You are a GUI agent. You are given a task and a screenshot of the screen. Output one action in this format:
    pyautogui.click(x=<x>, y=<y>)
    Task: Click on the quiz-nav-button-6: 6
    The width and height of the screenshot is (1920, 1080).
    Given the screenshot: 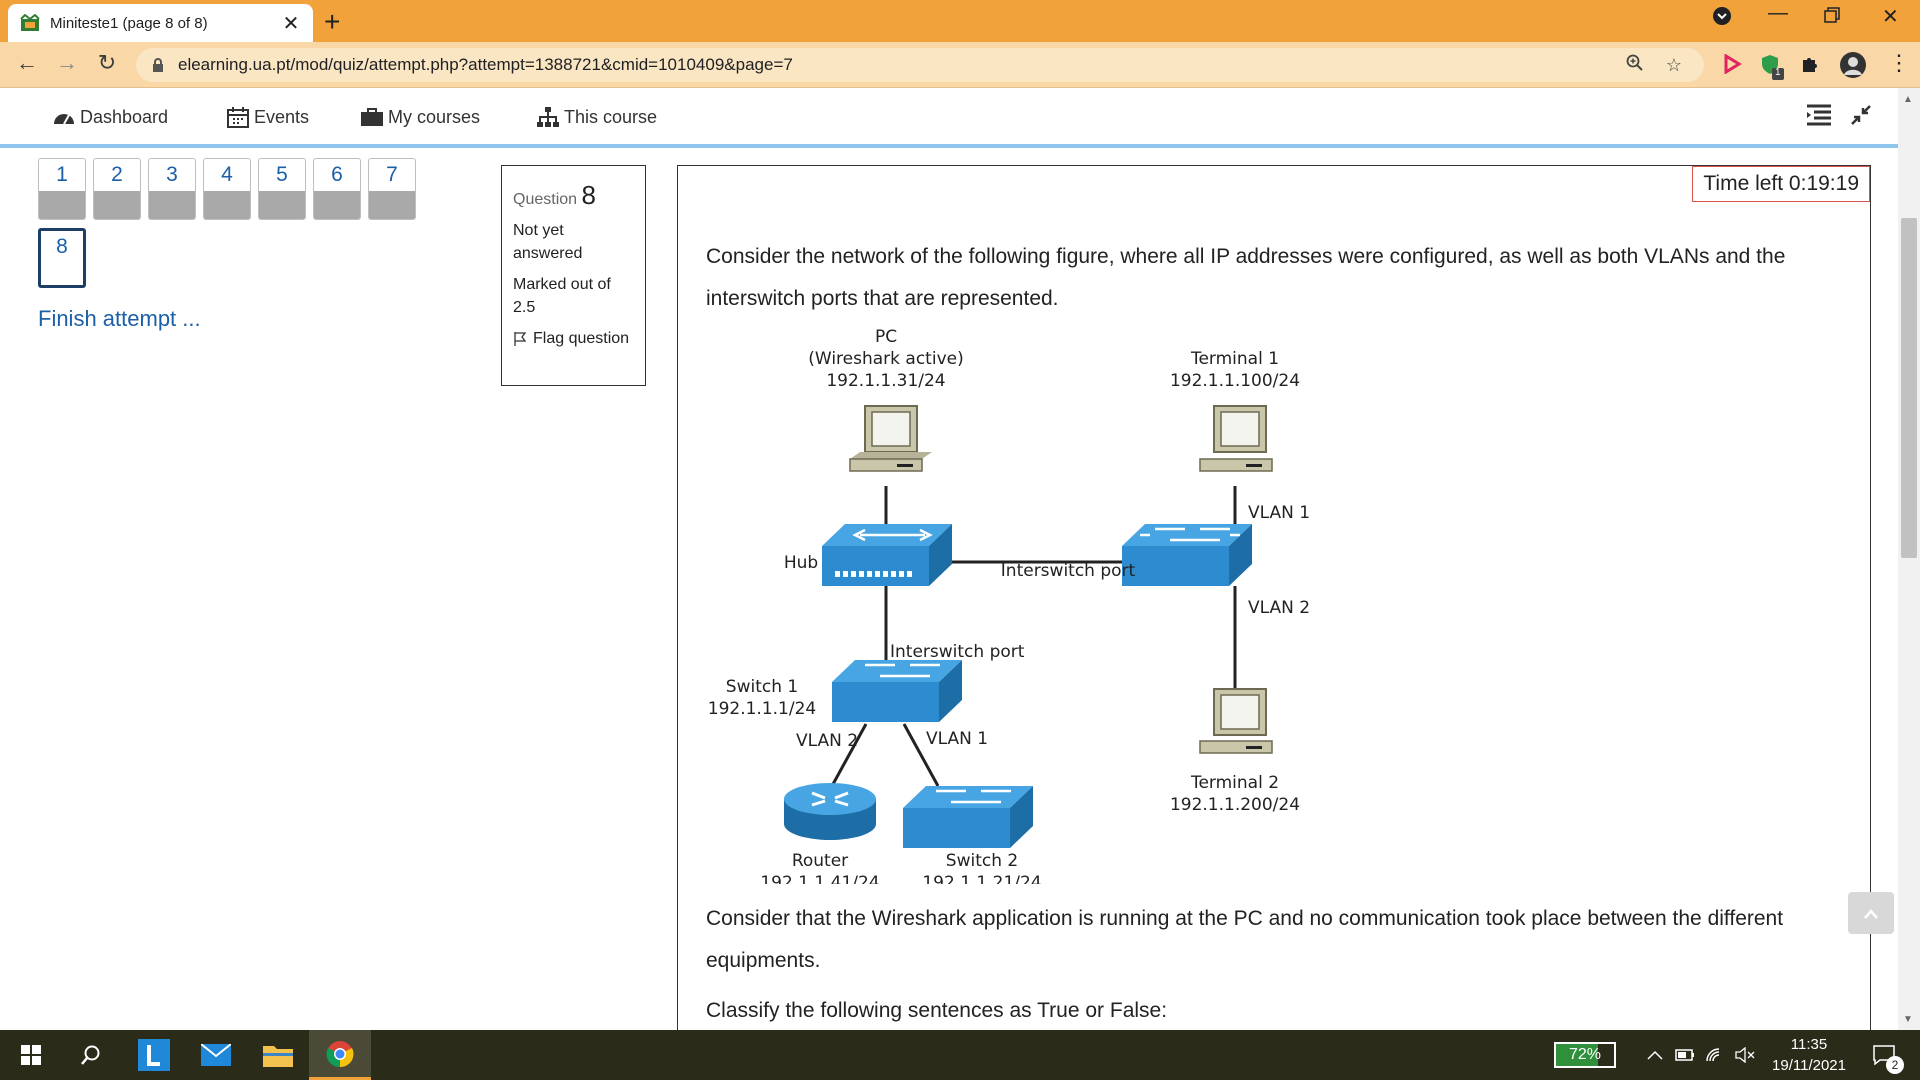 What is the action you would take?
    pyautogui.click(x=337, y=189)
    